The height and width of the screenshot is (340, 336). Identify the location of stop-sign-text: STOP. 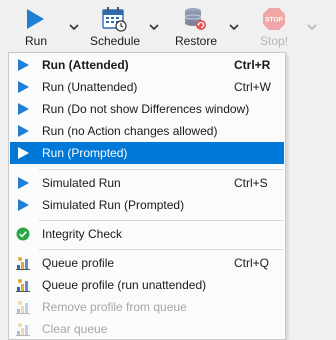
(274, 20).